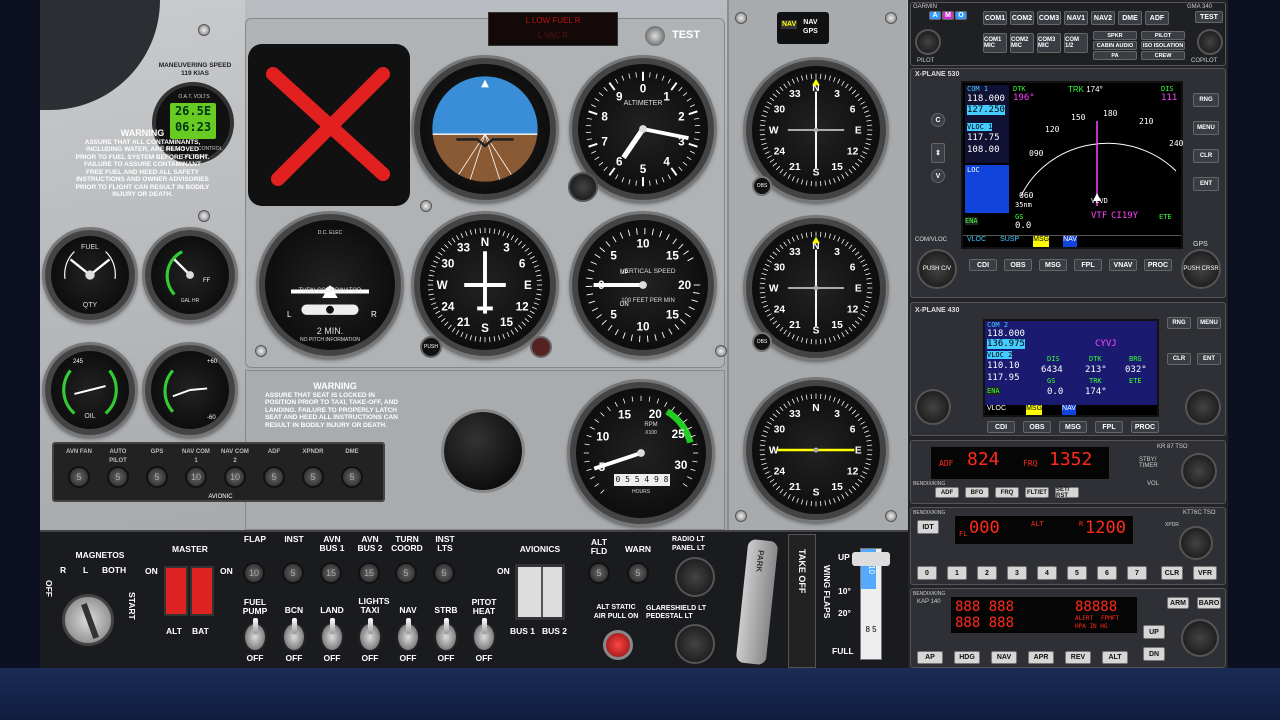 The height and width of the screenshot is (720, 1280). I want to click on gps430-crsr-knob, so click(1203, 407).